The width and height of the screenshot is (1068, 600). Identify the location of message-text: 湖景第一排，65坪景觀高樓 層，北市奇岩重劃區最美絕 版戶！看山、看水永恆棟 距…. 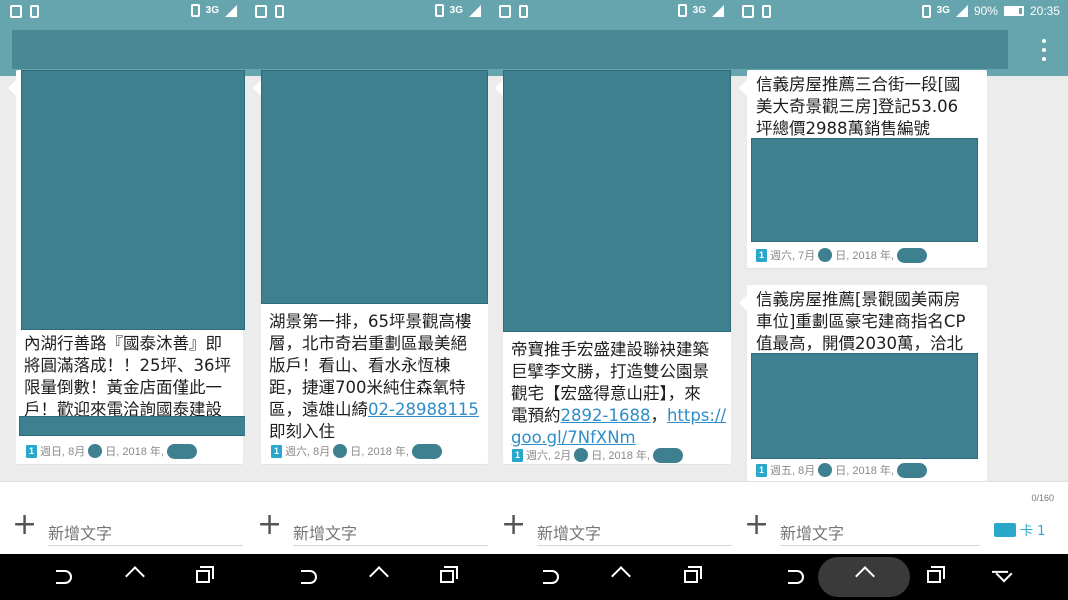
(374, 376).